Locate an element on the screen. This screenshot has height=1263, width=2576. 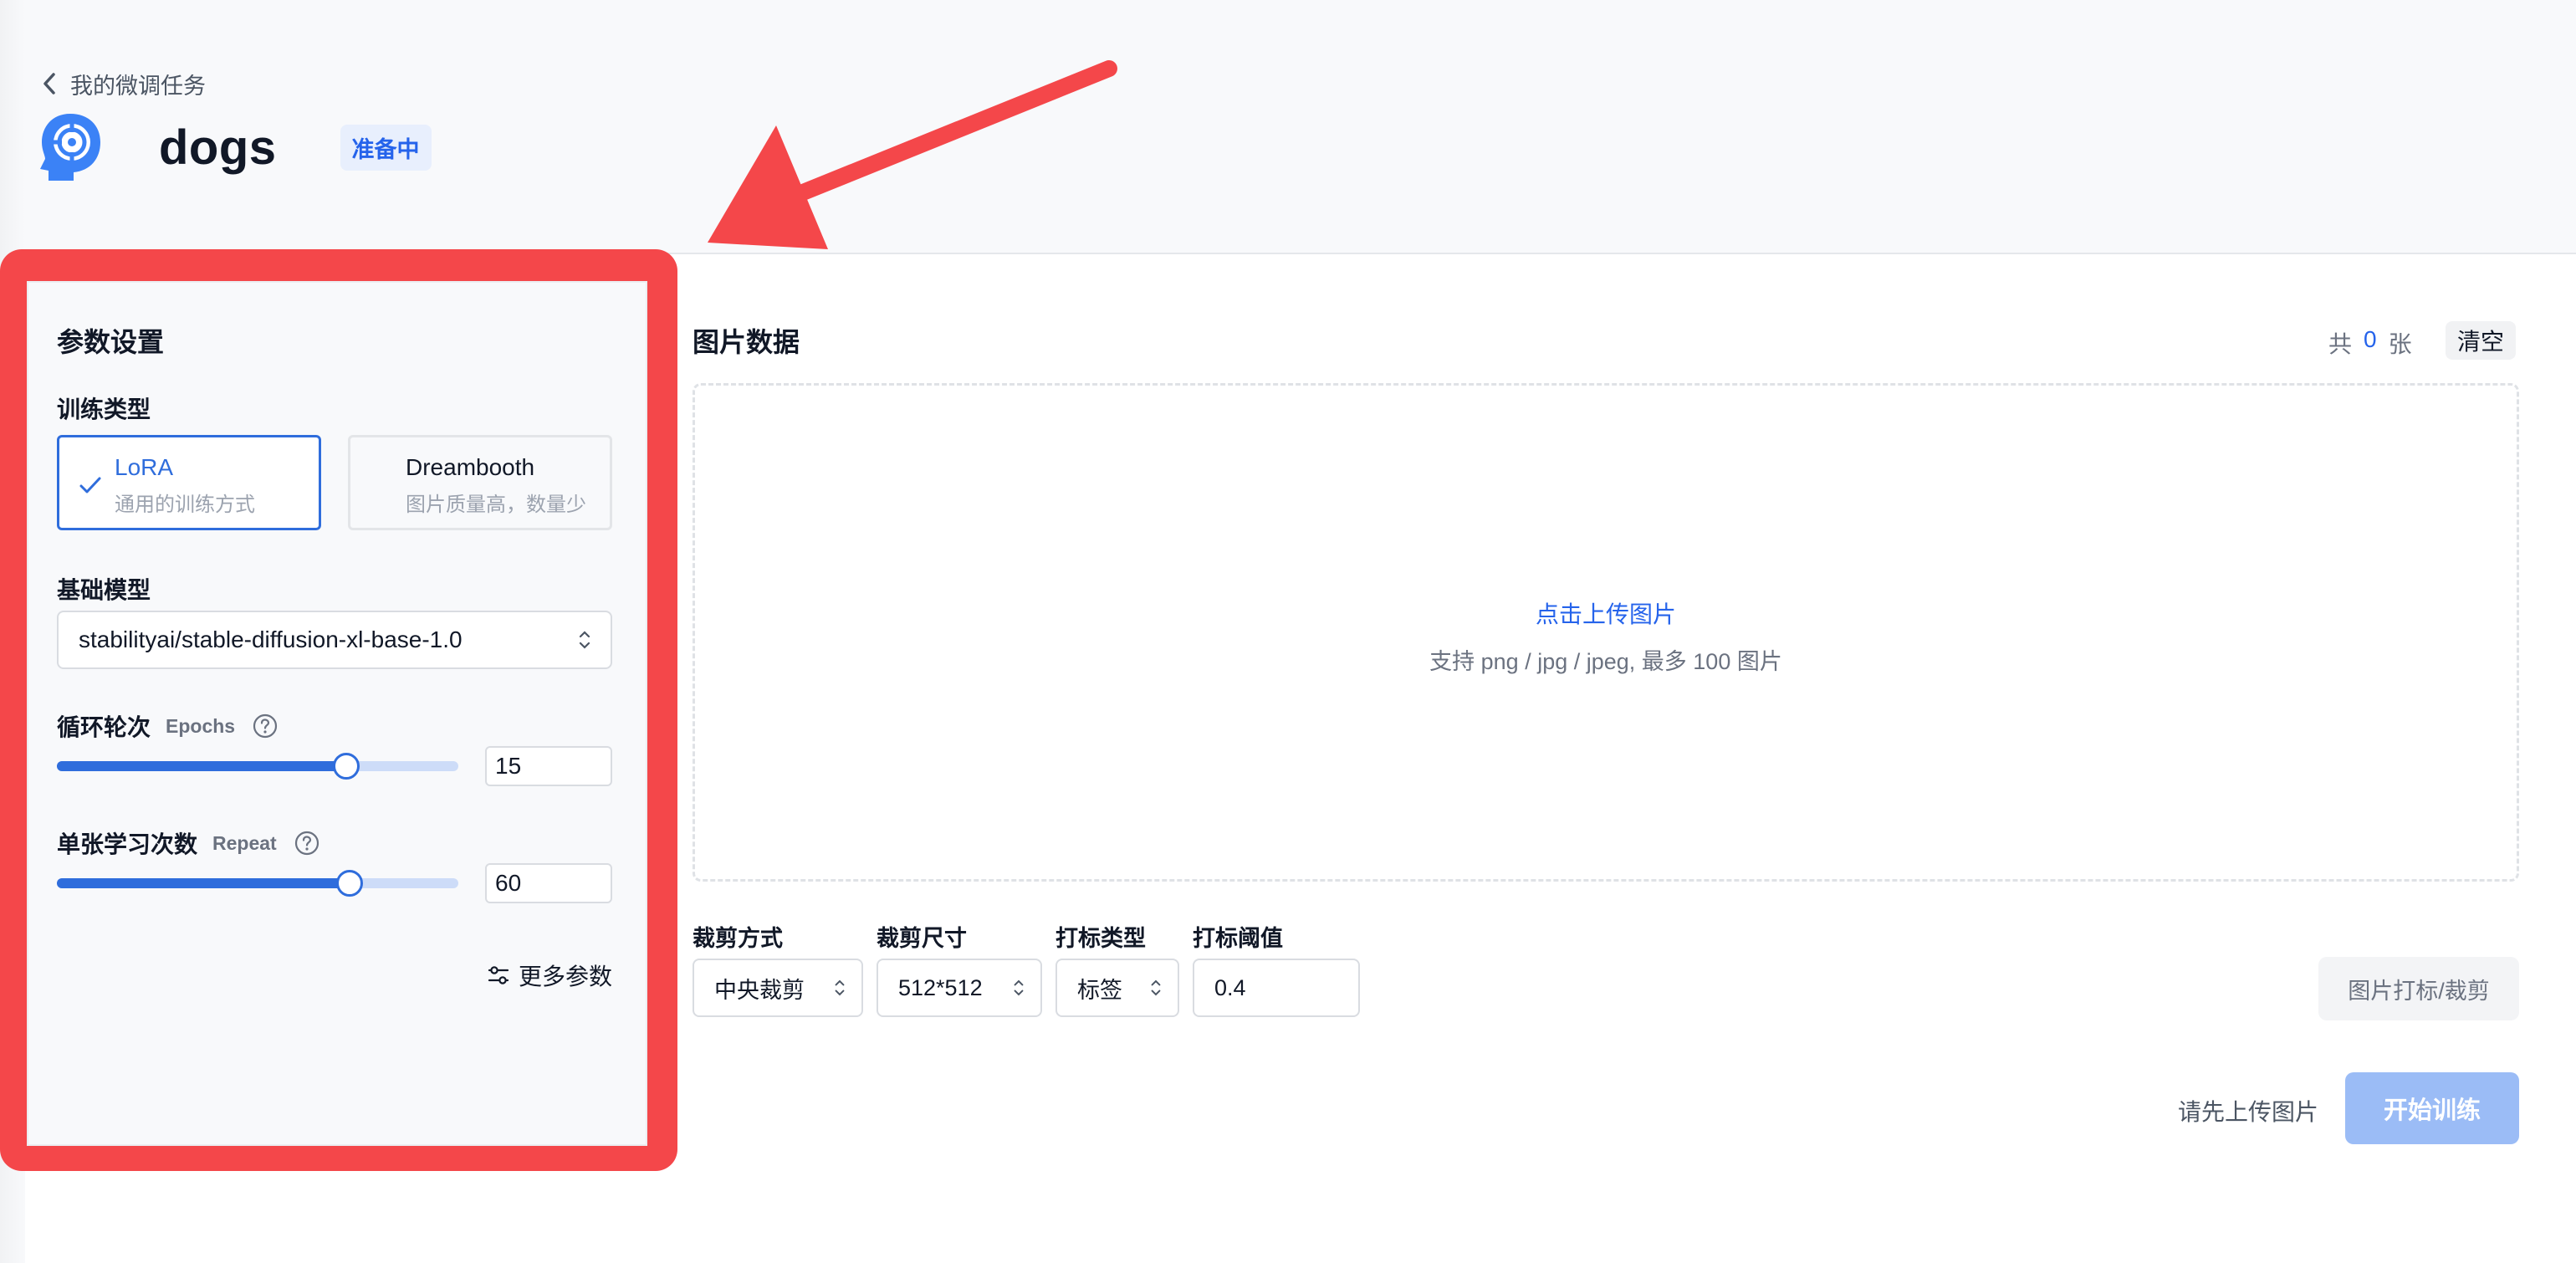
repeat-label: 单张学习次数 Repeat is located at coordinates (188, 843).